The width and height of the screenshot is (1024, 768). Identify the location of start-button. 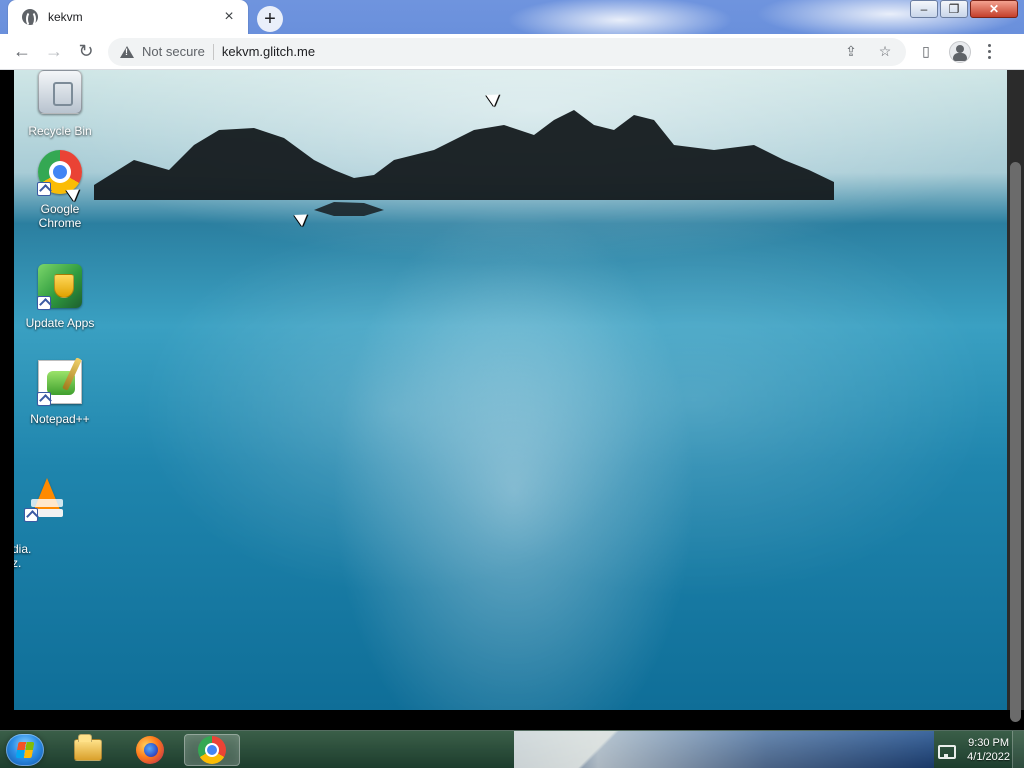
(25, 750).